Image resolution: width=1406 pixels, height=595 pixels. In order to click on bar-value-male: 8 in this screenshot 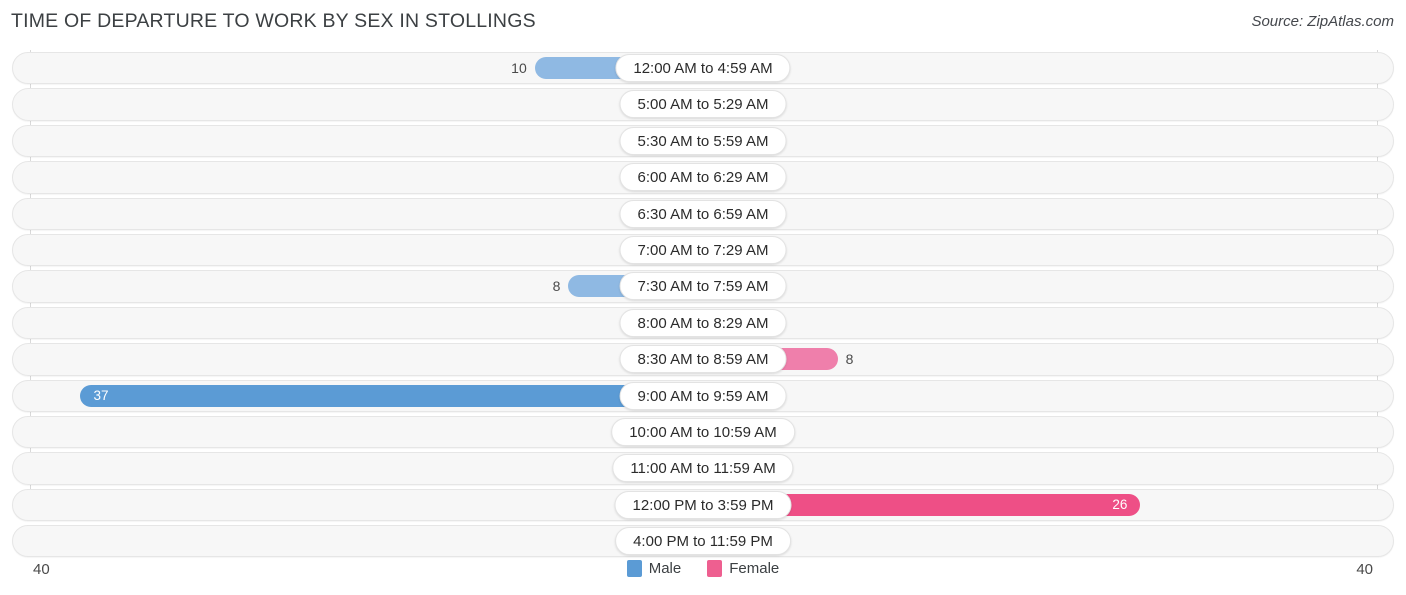, I will do `click(556, 286)`.